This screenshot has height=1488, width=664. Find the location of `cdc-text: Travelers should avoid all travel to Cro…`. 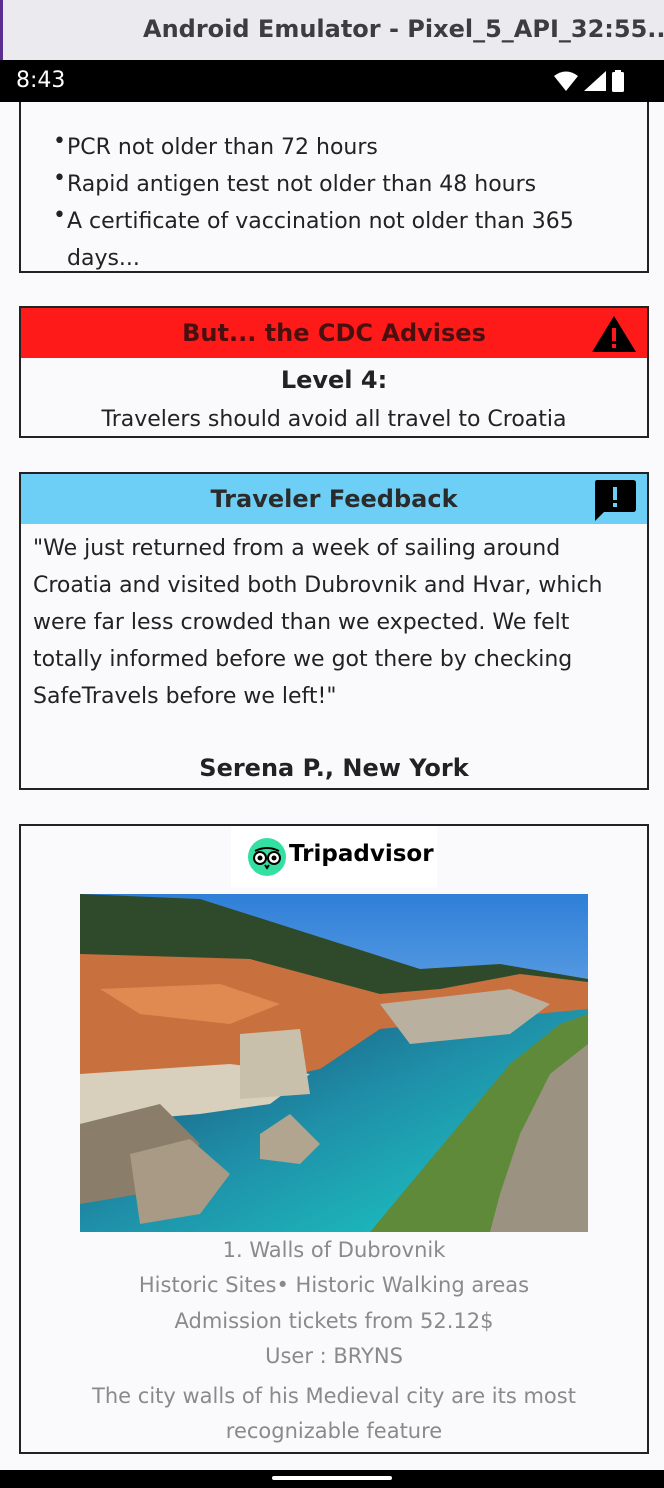

cdc-text: Travelers should avoid all travel to Cro… is located at coordinates (334, 419).